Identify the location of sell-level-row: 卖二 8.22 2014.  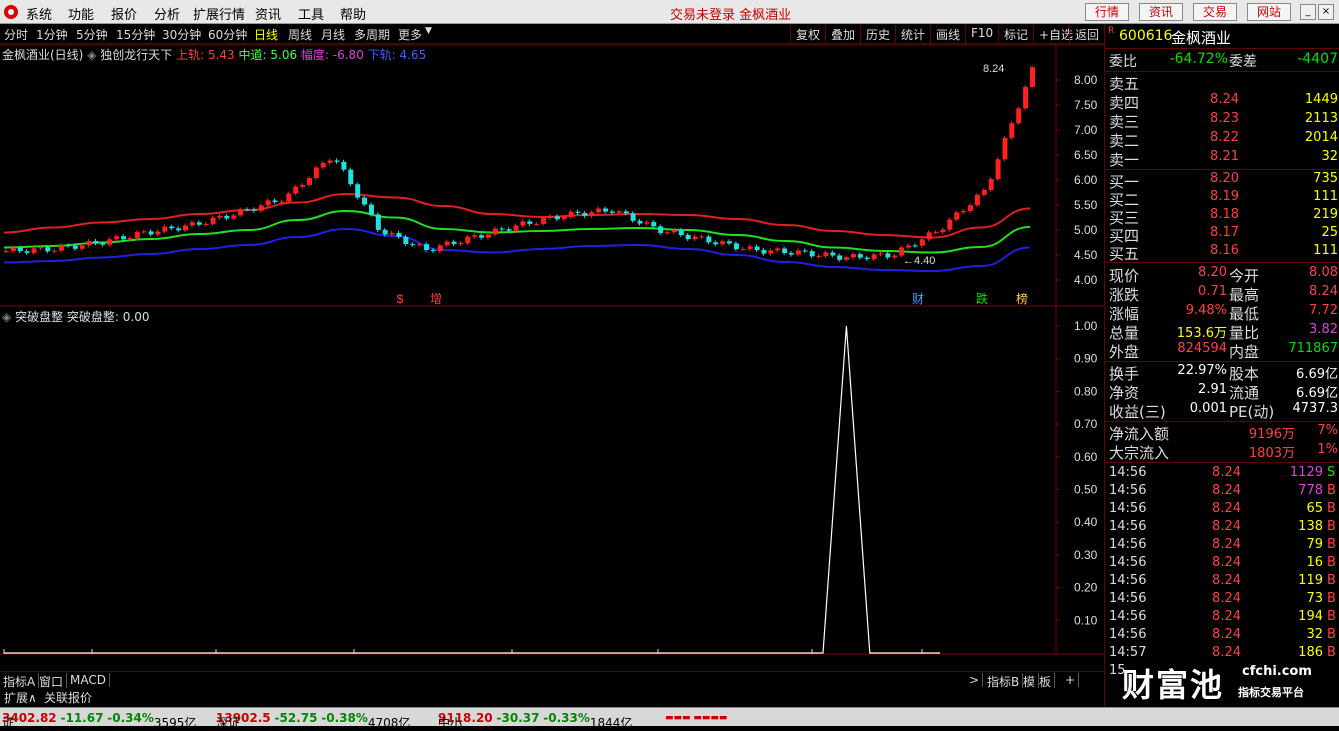
(1222, 140).